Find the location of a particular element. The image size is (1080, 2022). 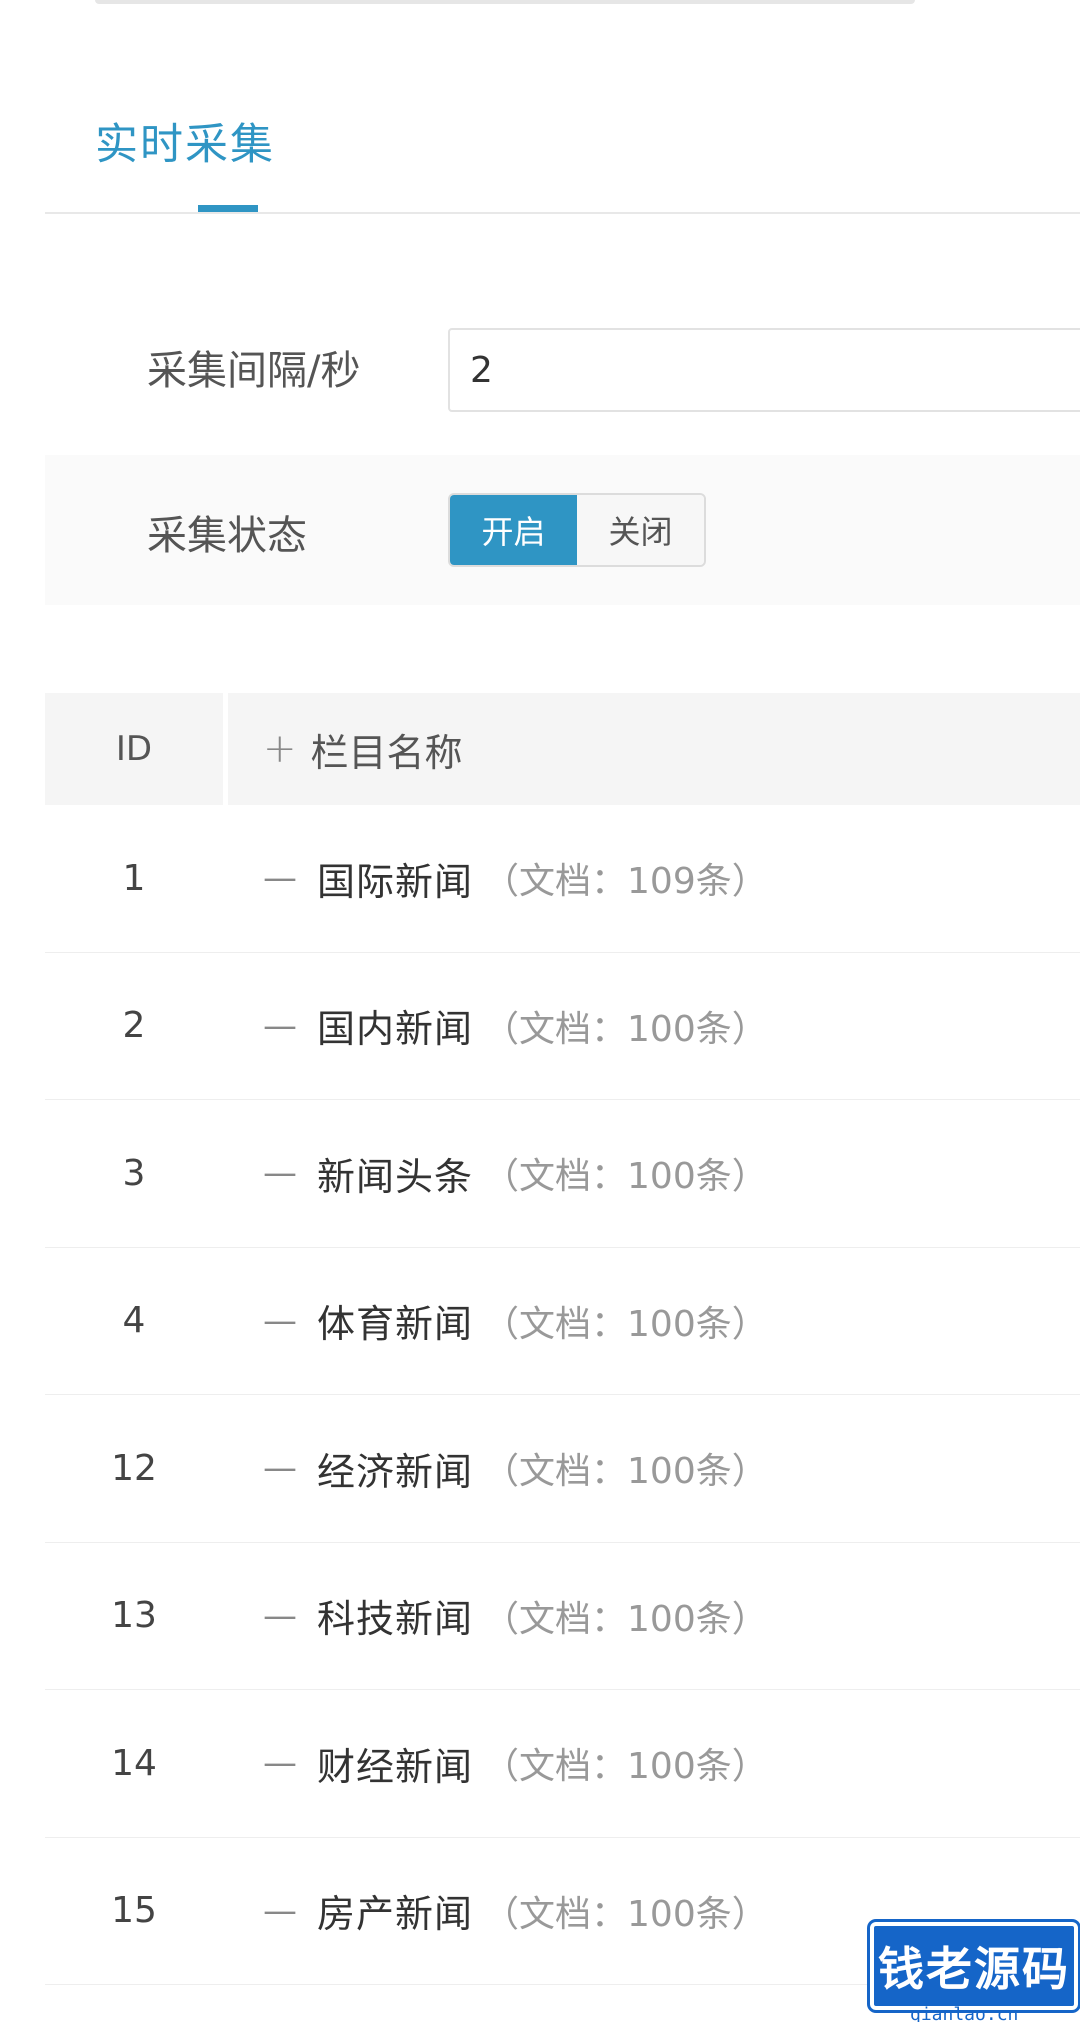

status-on-button: 开启 is located at coordinates (513, 530).